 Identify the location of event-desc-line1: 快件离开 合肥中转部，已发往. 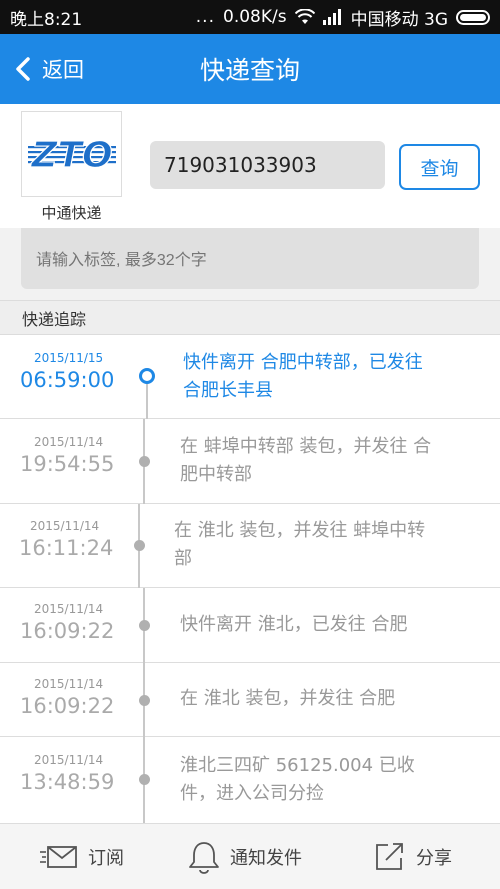
(303, 362).